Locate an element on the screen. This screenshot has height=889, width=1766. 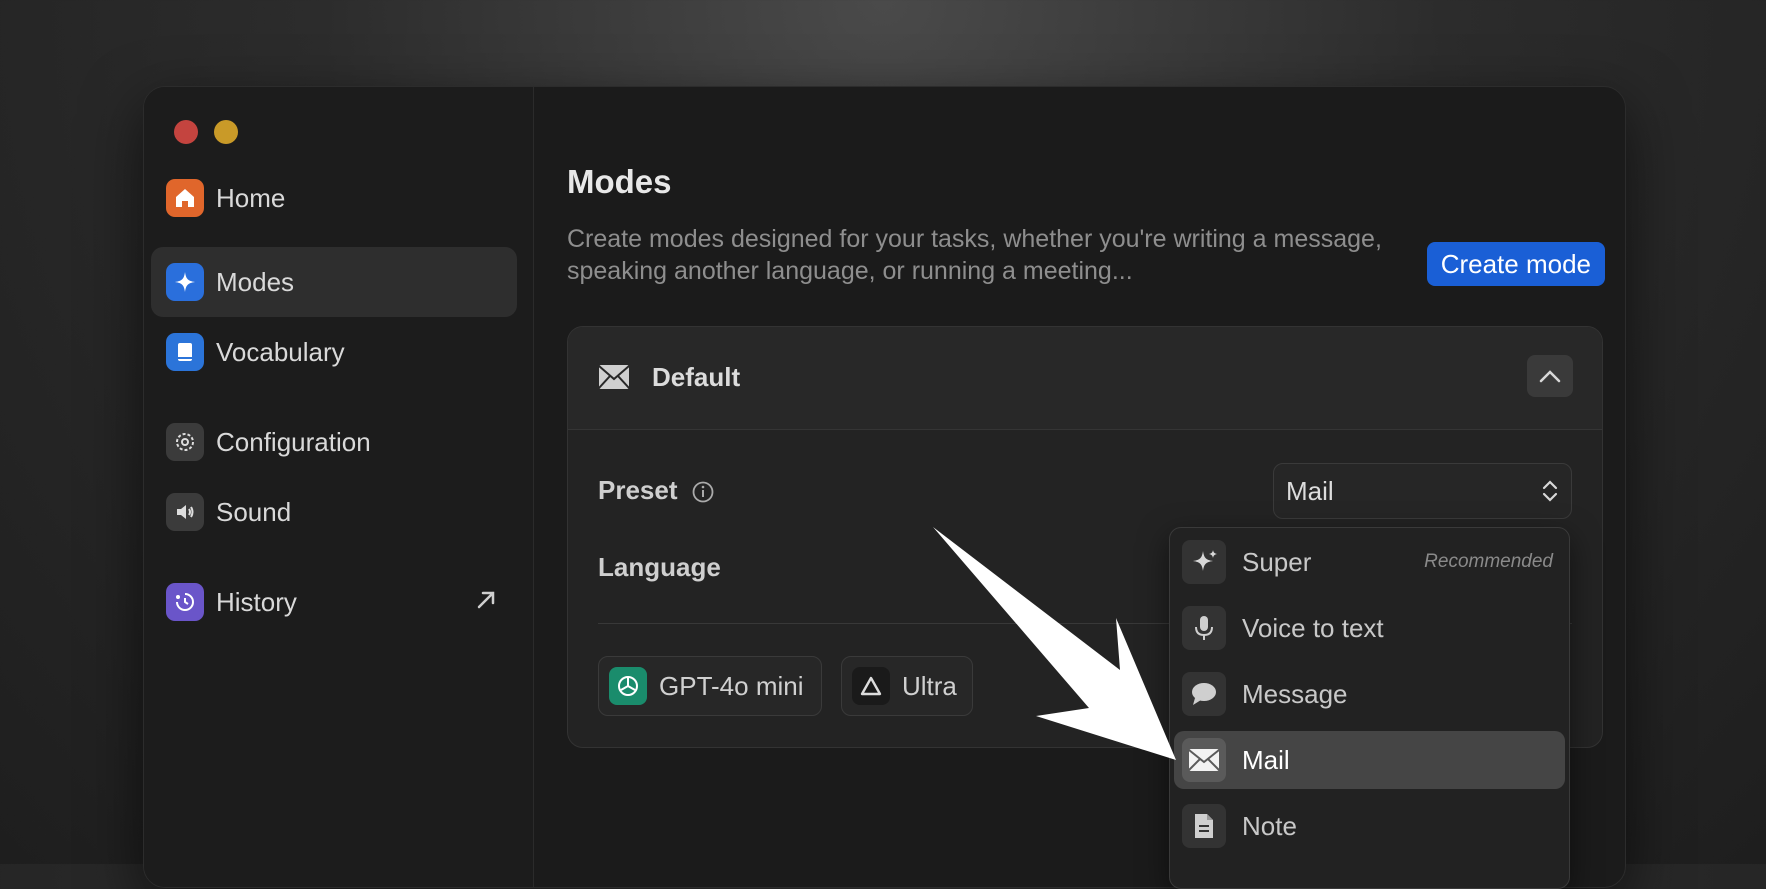
sidebar-item-home: Home is located at coordinates (334, 198).